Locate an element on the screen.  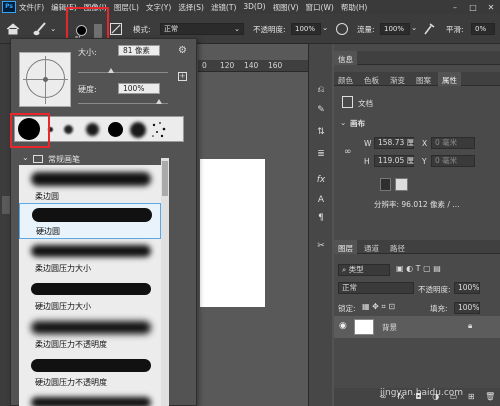
tab-gradients: 渐变 is located at coordinates (397, 79).